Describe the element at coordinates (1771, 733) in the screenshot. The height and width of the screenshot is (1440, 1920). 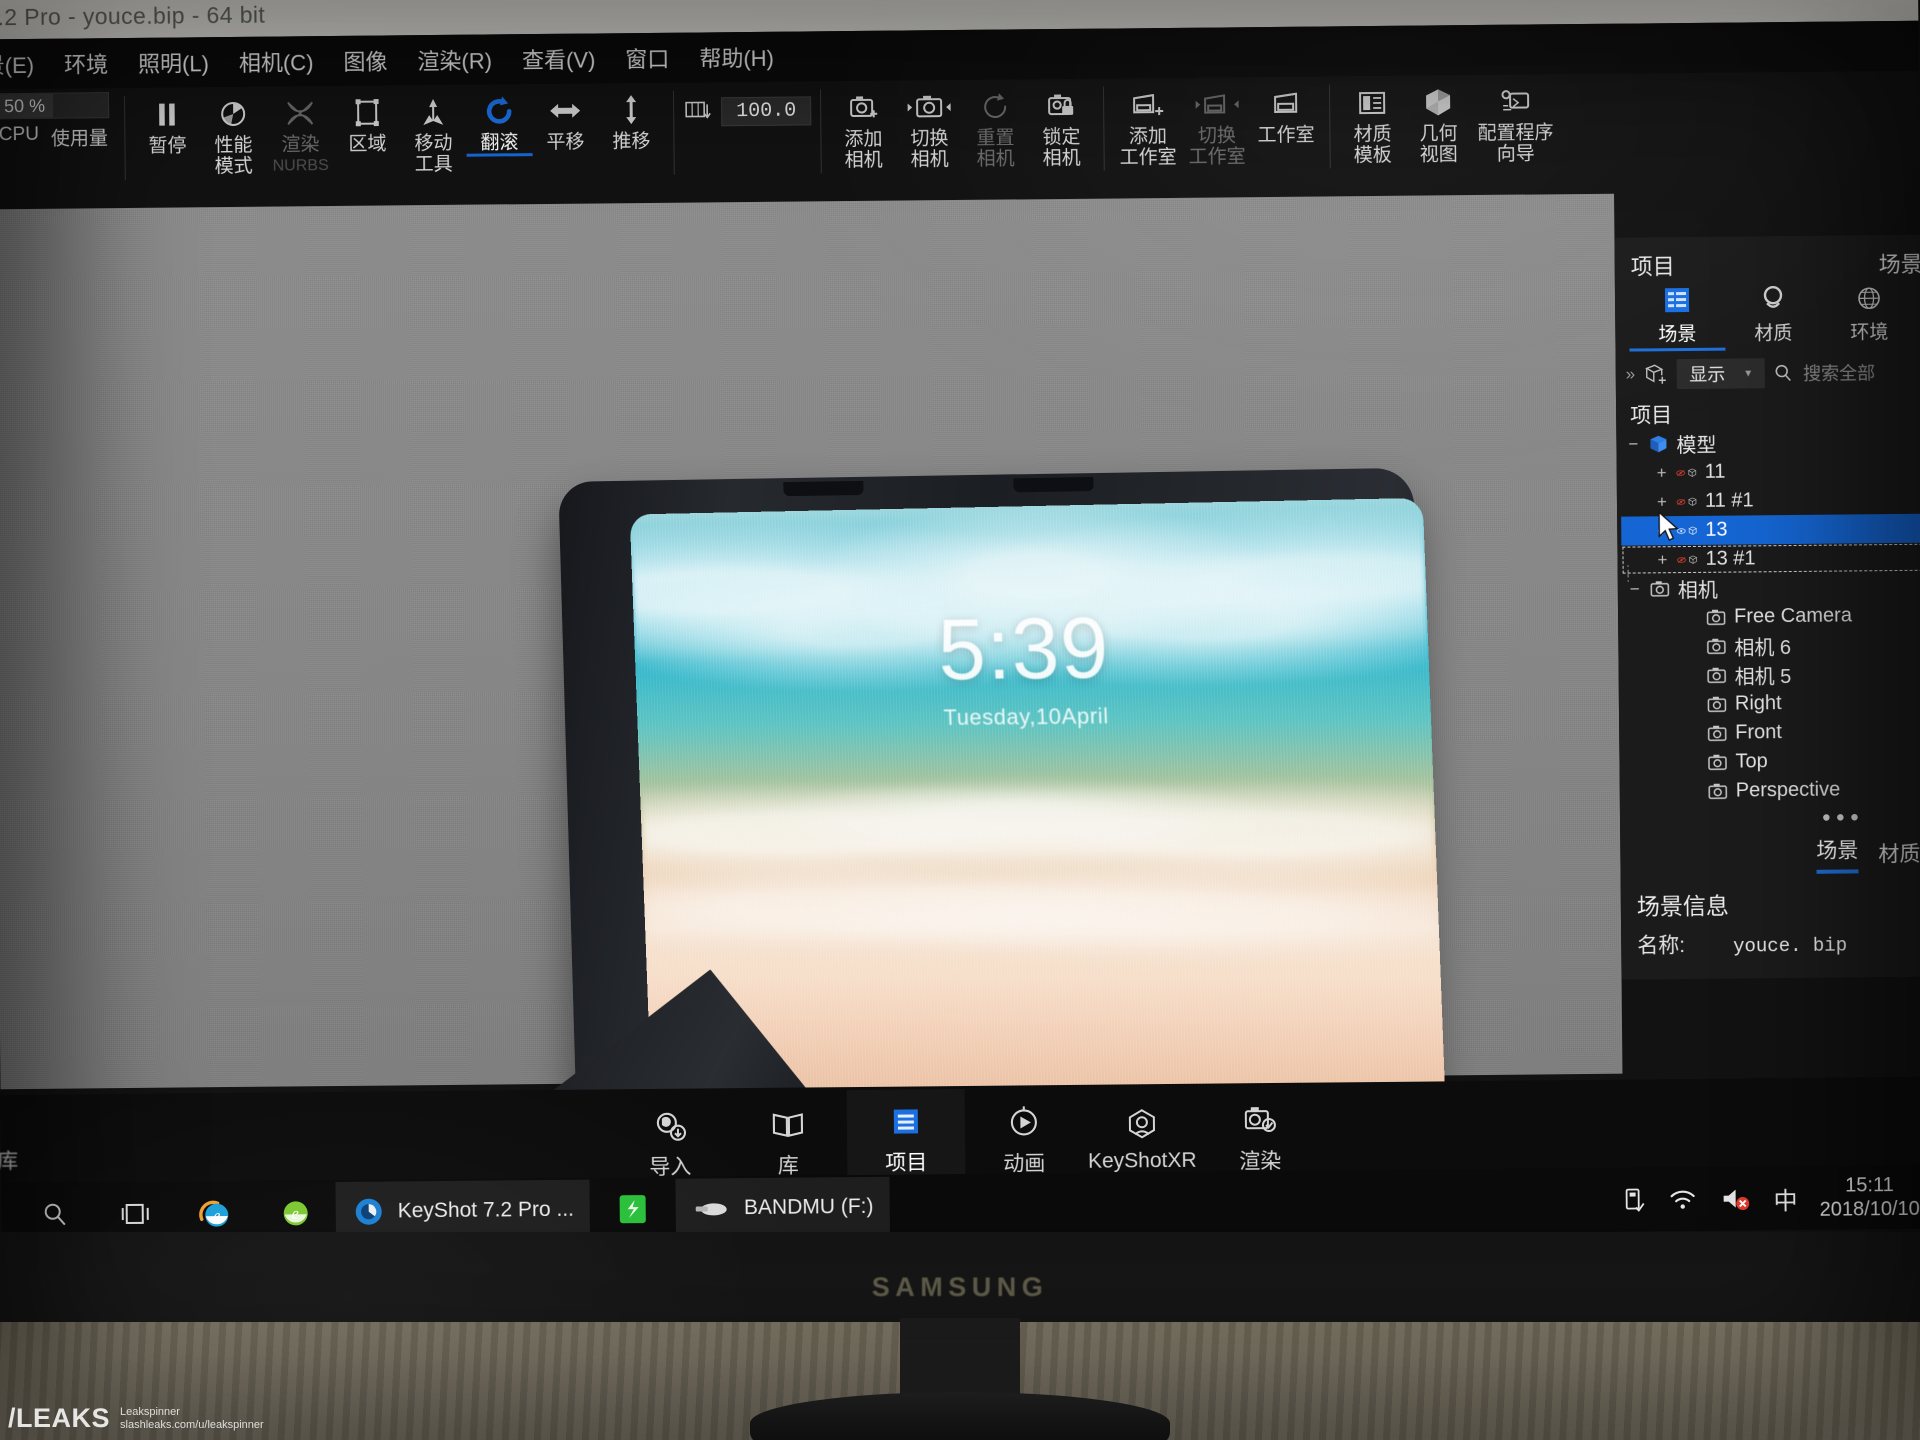
I see `tree-node-front: Front` at that location.